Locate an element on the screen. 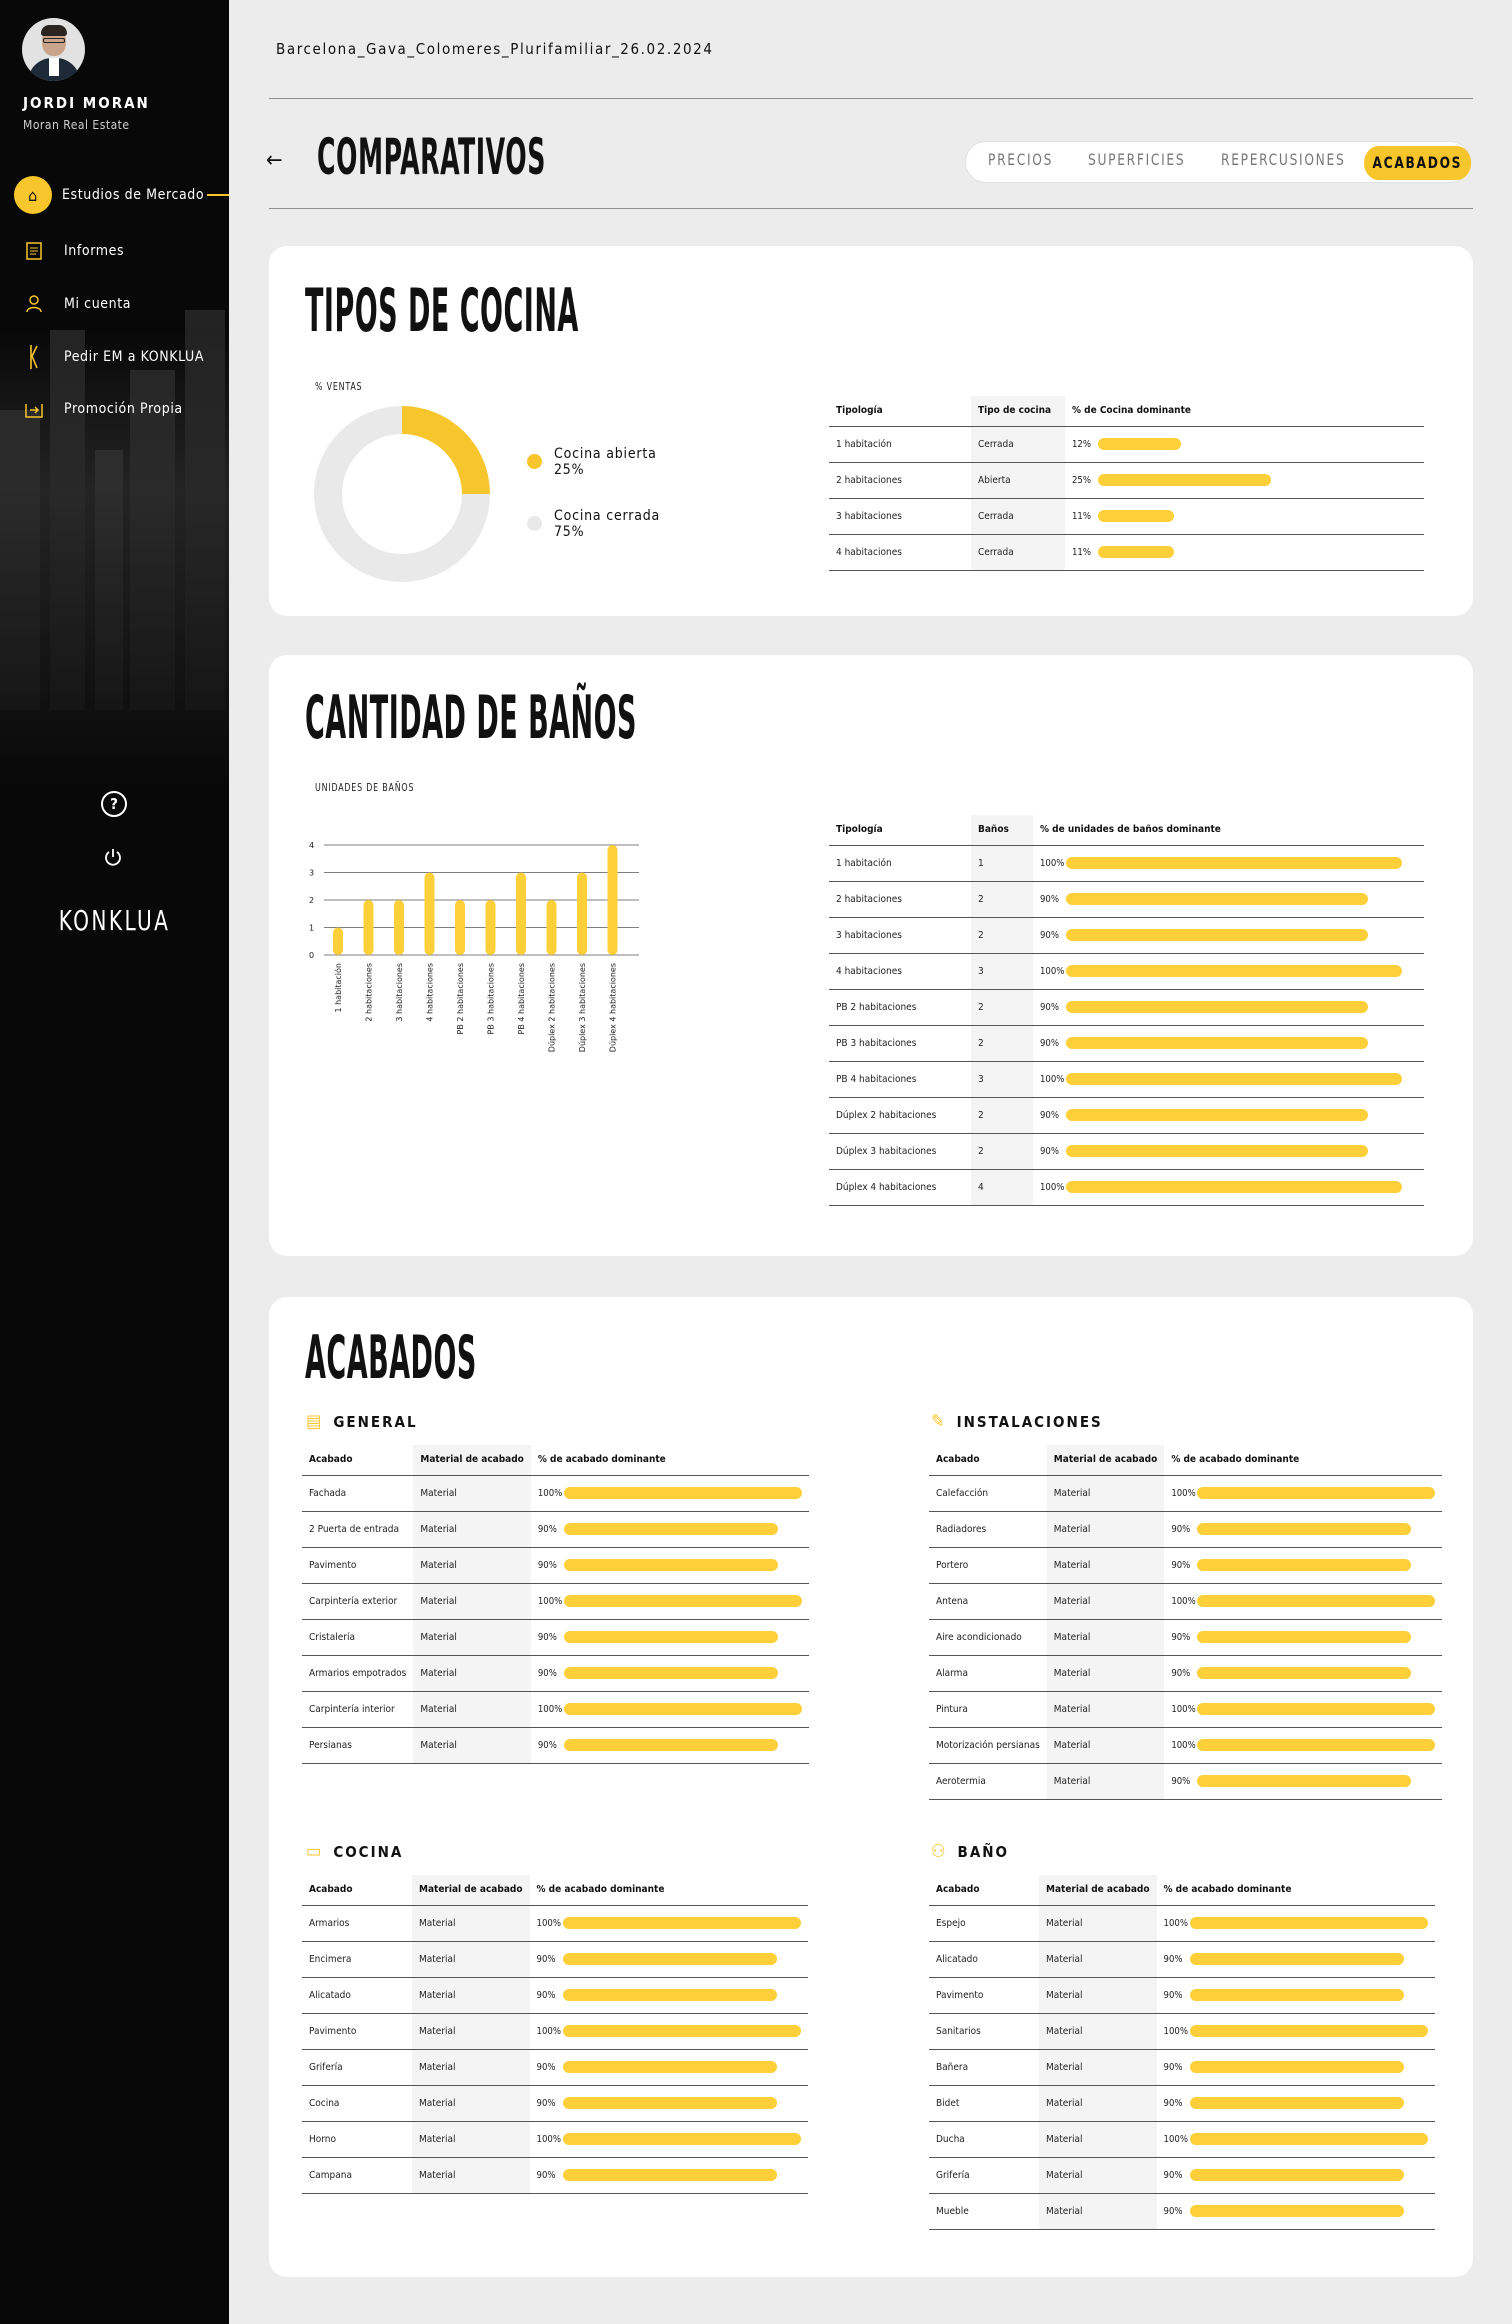 The image size is (1512, 2324). cell-acabado: Sanitarios is located at coordinates (984, 2031).